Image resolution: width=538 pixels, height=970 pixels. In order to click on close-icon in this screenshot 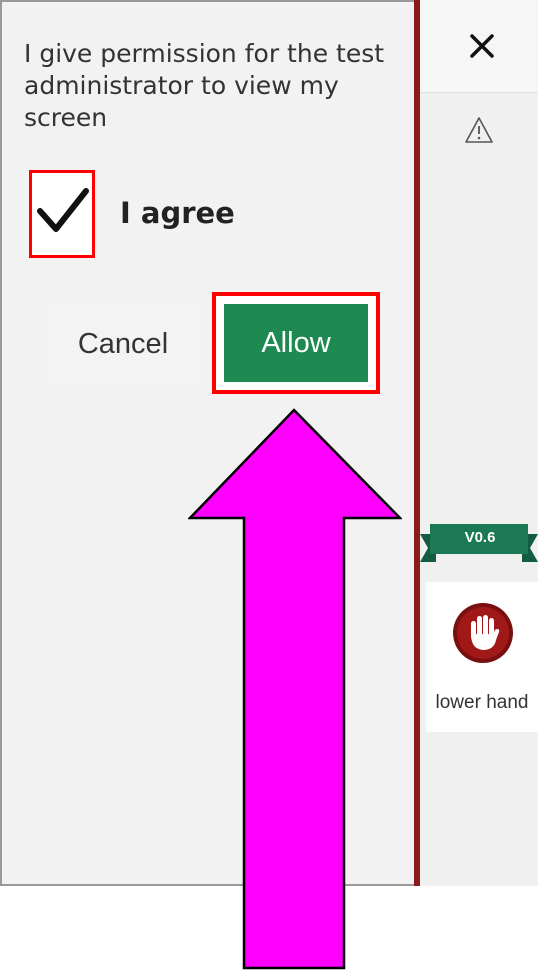, I will do `click(482, 46)`.